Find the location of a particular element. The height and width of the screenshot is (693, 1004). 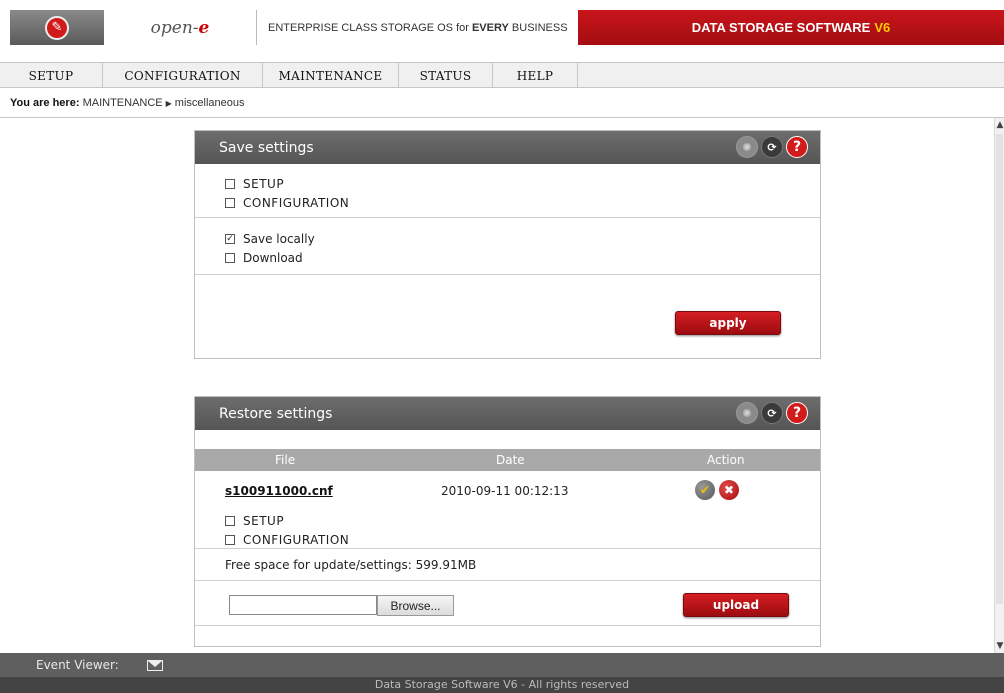

free-space-text: Free space for update/settings: 599.91MB is located at coordinates (351, 565).